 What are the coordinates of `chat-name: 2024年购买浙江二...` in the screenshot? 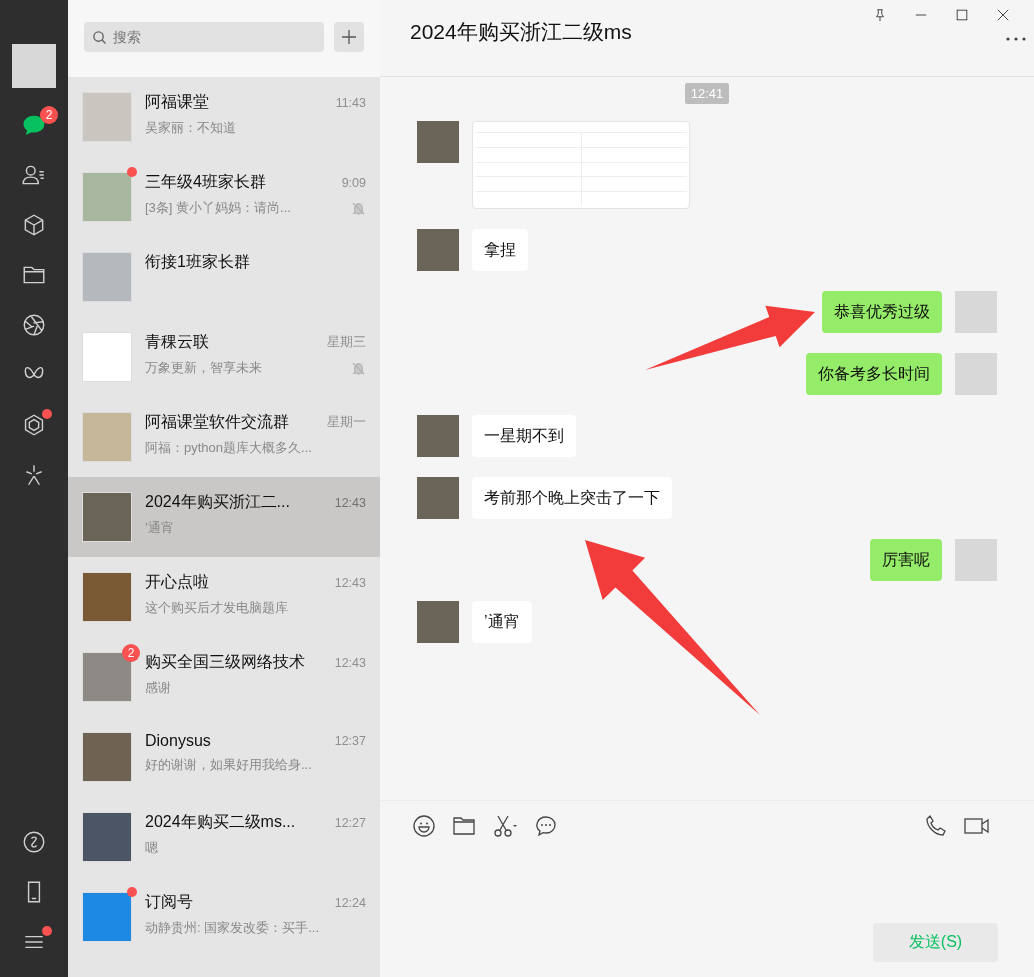 It's located at (217, 502).